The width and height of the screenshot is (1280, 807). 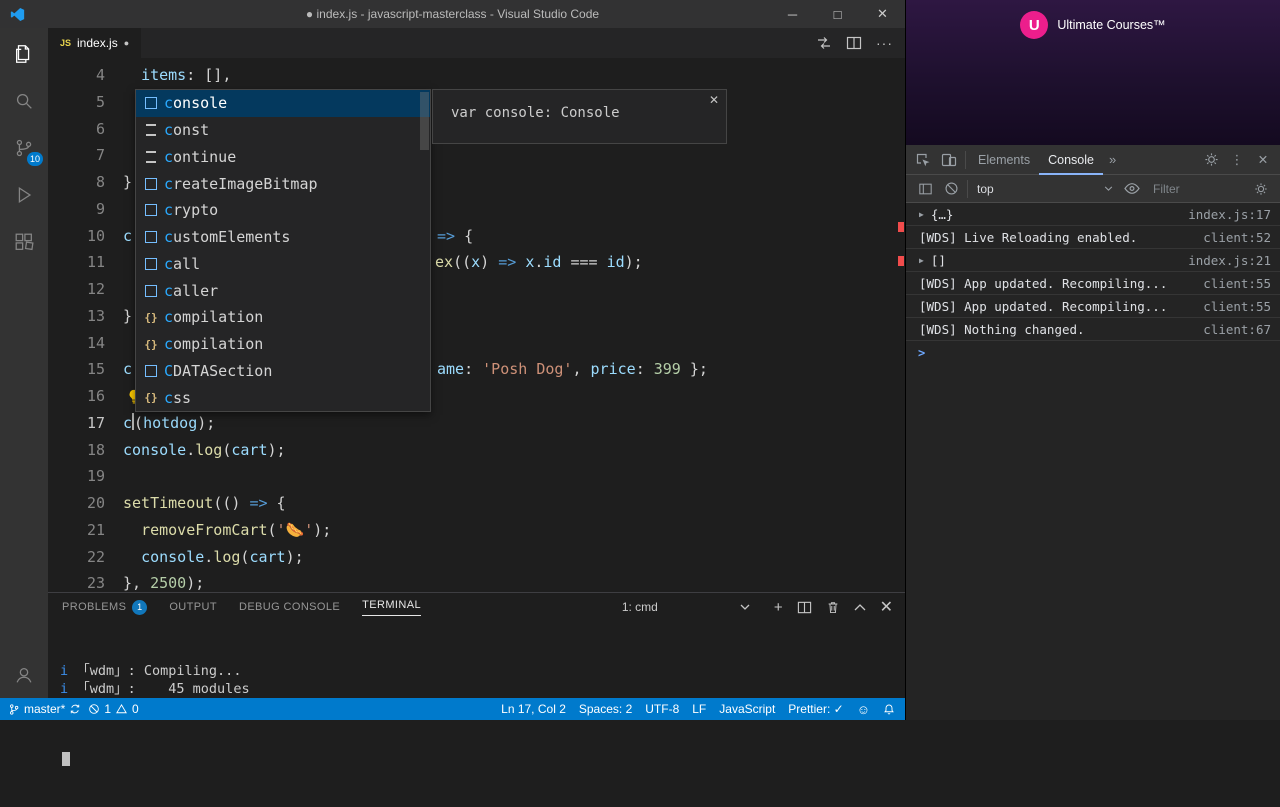 I want to click on code-line: 22 console.log(cart);, so click(x=476, y=557).